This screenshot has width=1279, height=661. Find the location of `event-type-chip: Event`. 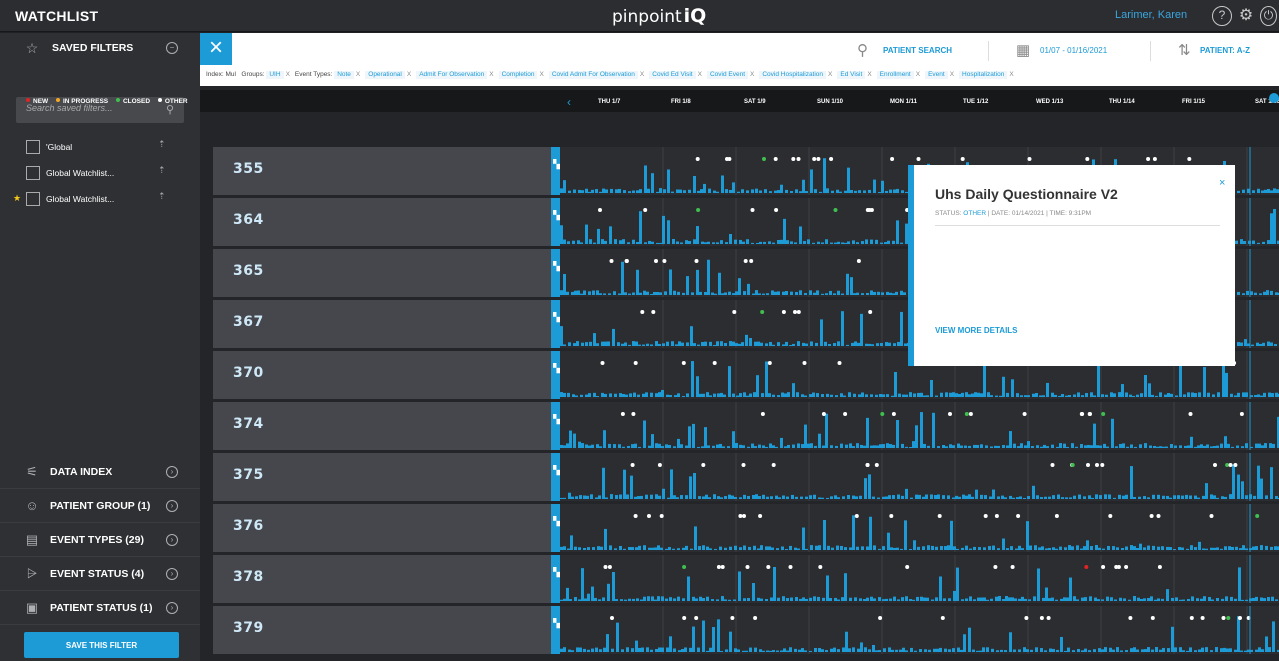

event-type-chip: Event is located at coordinates (936, 75).